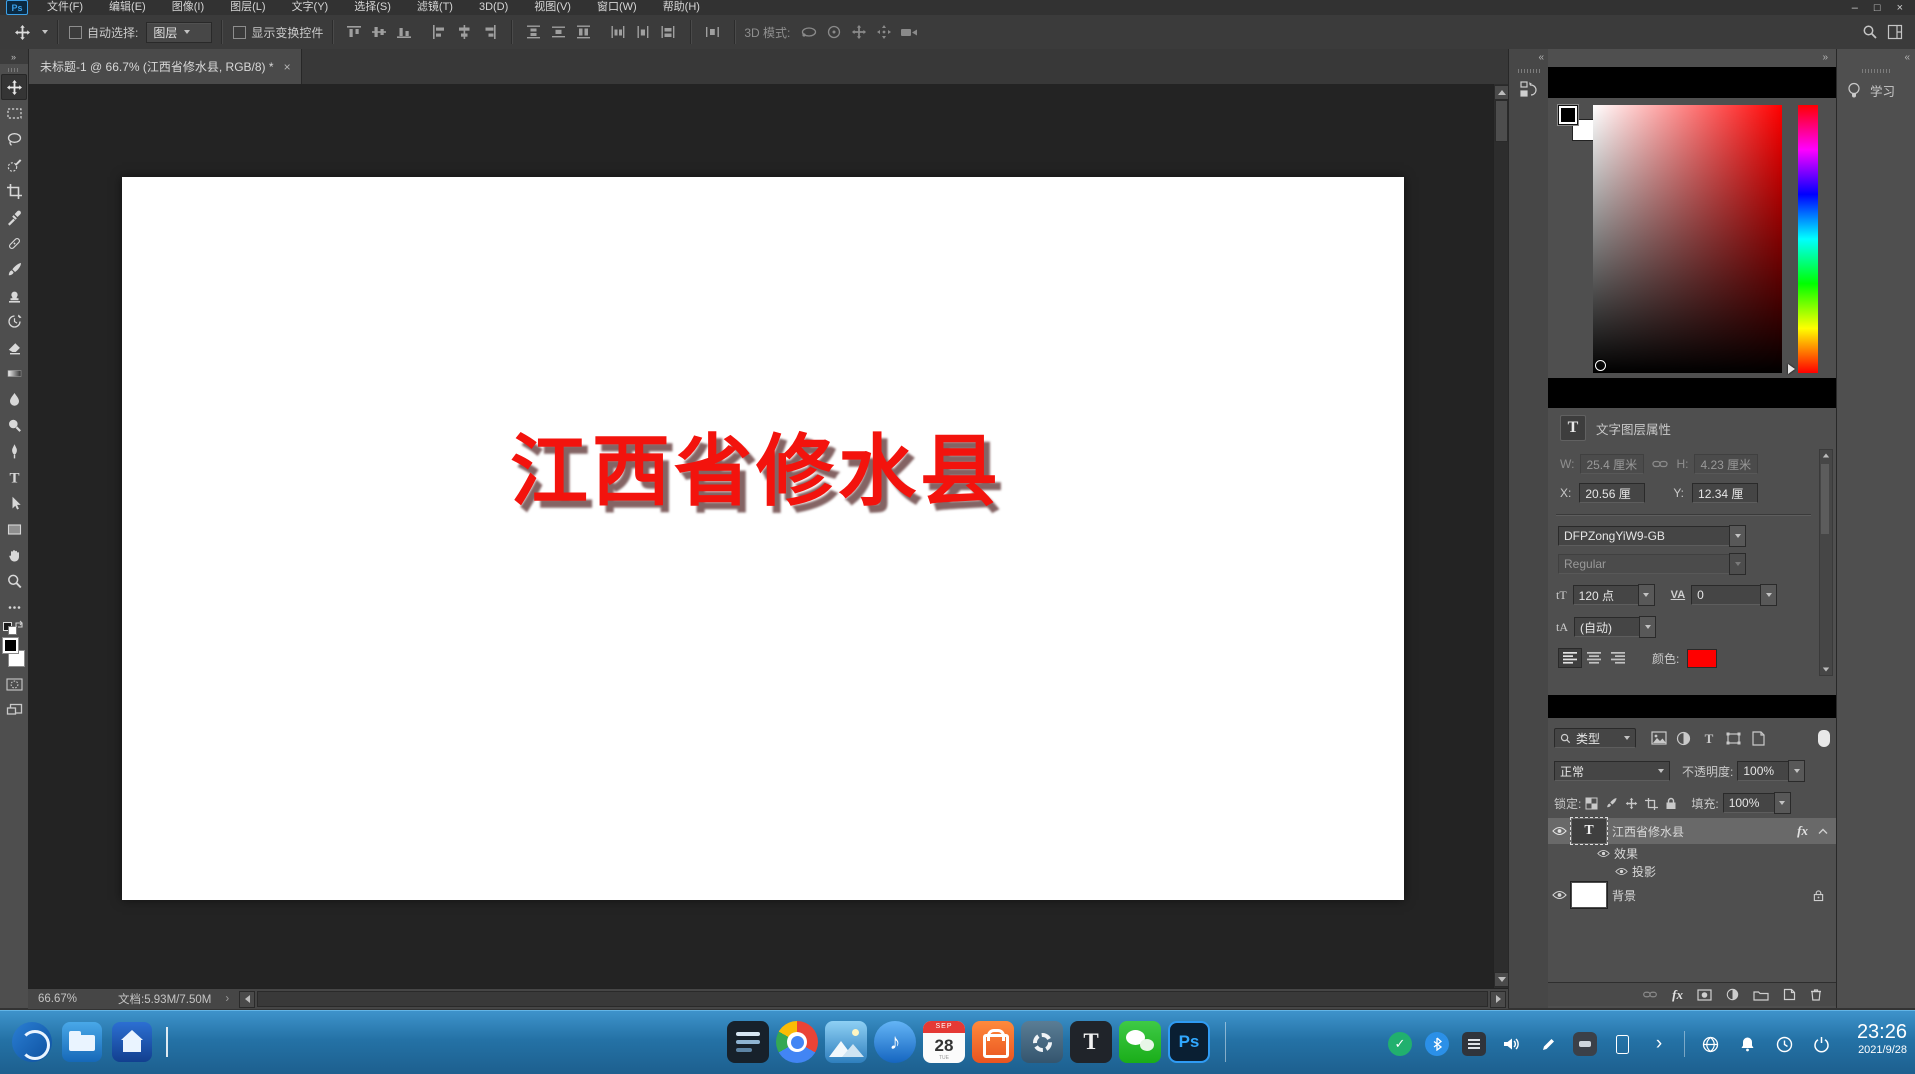 The height and width of the screenshot is (1074, 1915). What do you see at coordinates (1612, 464) in the screenshot?
I see `width-field: 25.4 厘米` at bounding box center [1612, 464].